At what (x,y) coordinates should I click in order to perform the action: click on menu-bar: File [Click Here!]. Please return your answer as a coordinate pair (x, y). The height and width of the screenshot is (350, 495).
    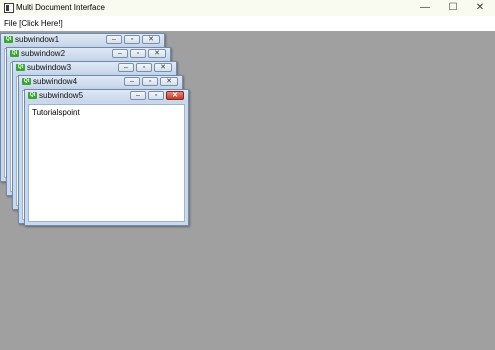
    Looking at the image, I should click on (247, 23).